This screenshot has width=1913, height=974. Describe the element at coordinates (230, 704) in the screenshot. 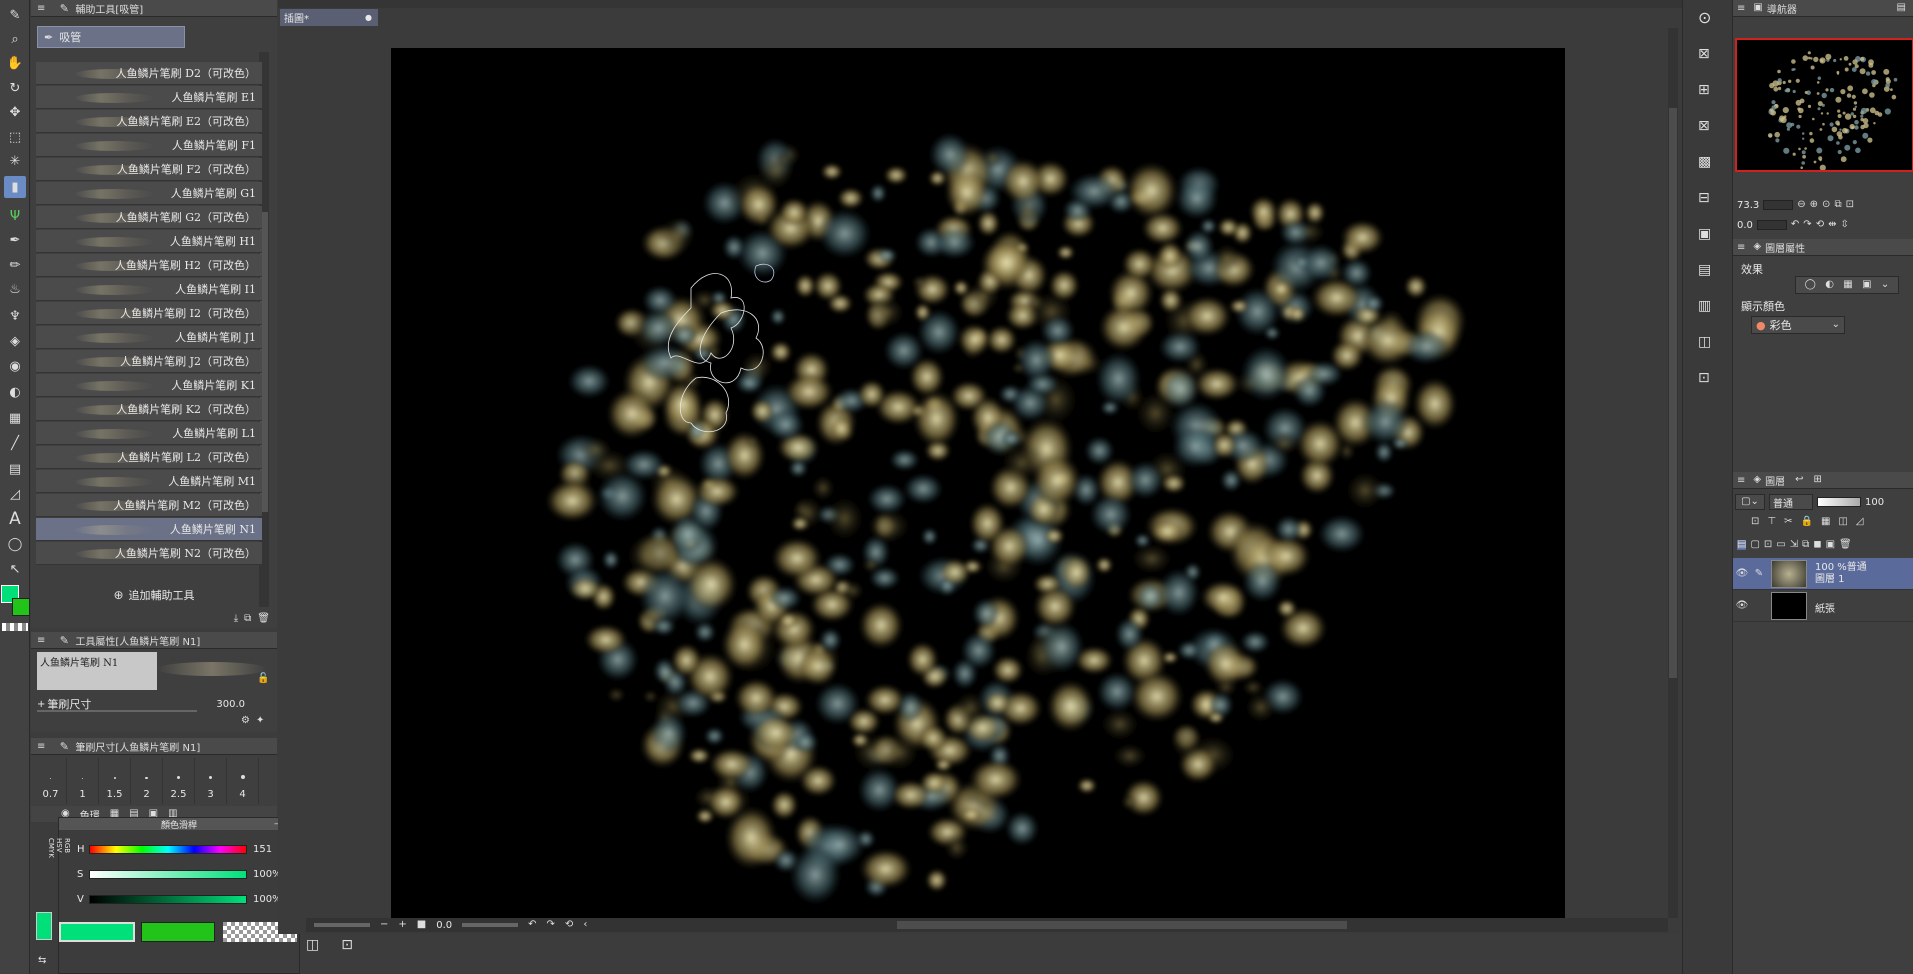

I see `brush-size-value: 300.0` at that location.